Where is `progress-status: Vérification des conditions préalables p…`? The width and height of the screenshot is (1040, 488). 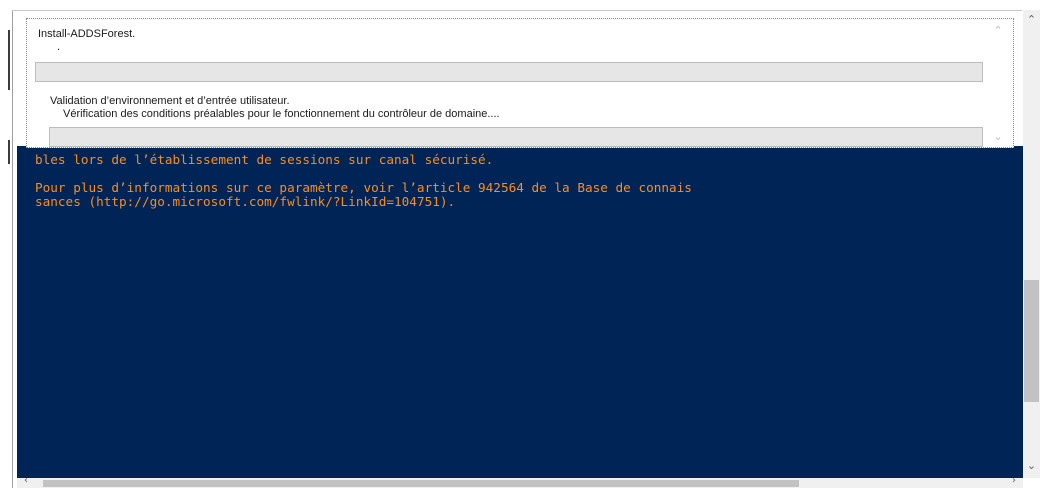
progress-status: Vérification des conditions préalables p… is located at coordinates (281, 114).